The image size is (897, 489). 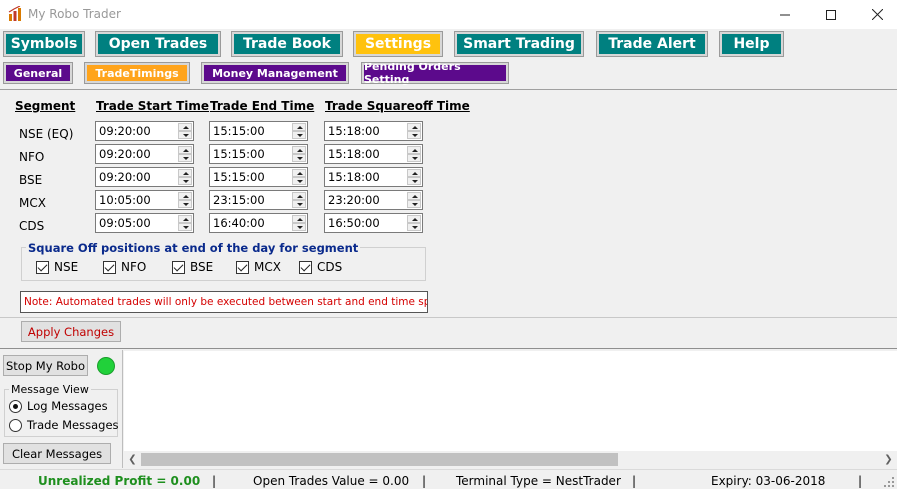 What do you see at coordinates (144, 200) in the screenshot?
I see `start-time-input: 10:05:00` at bounding box center [144, 200].